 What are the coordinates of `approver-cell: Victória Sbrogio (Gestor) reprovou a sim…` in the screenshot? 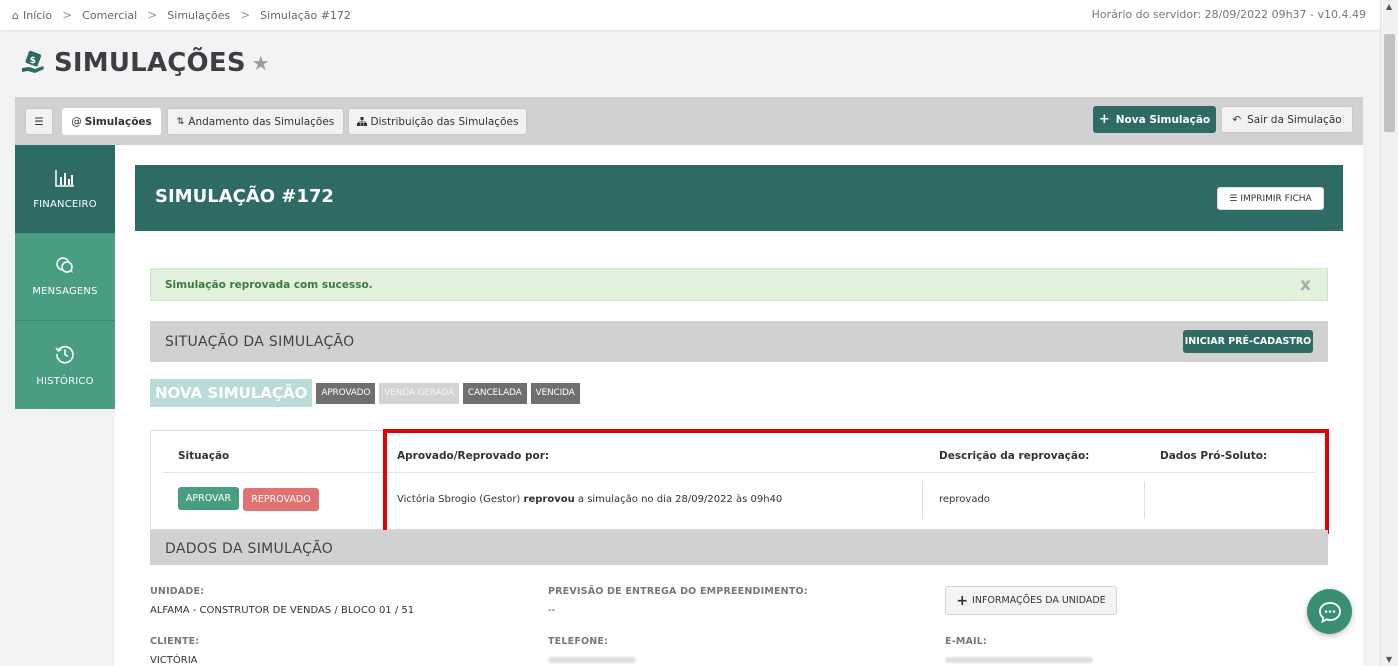 It's located at (589, 499).